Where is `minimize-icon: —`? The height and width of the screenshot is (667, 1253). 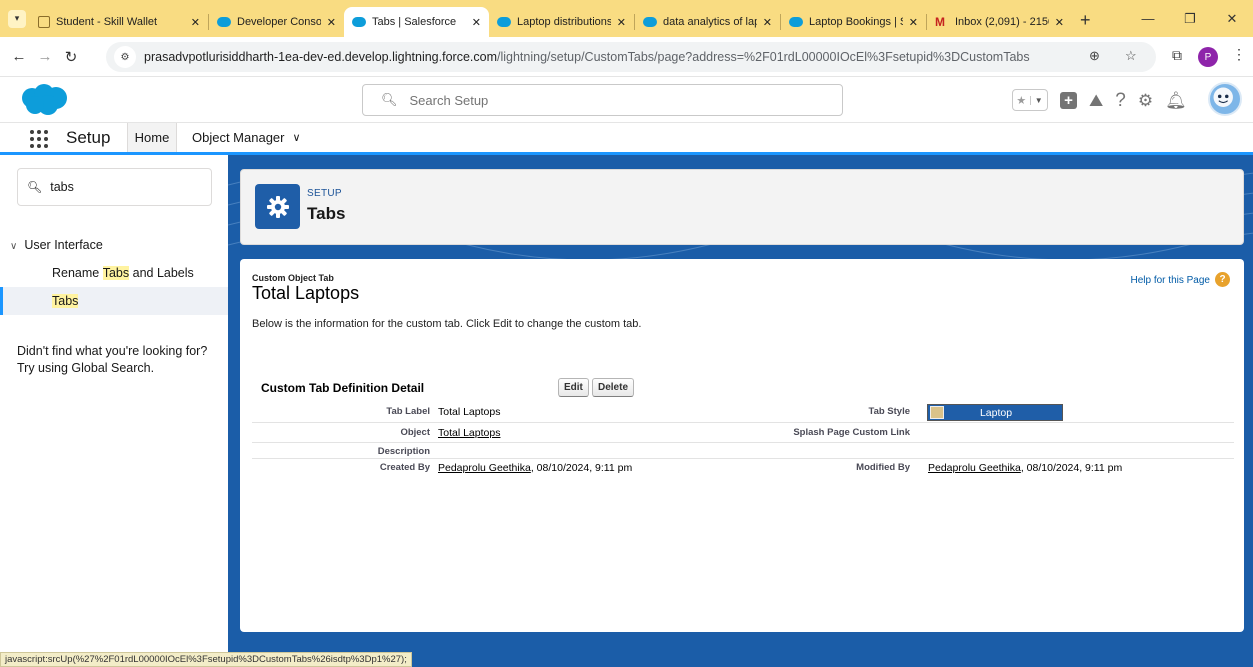
minimize-icon: — is located at coordinates (1148, 18).